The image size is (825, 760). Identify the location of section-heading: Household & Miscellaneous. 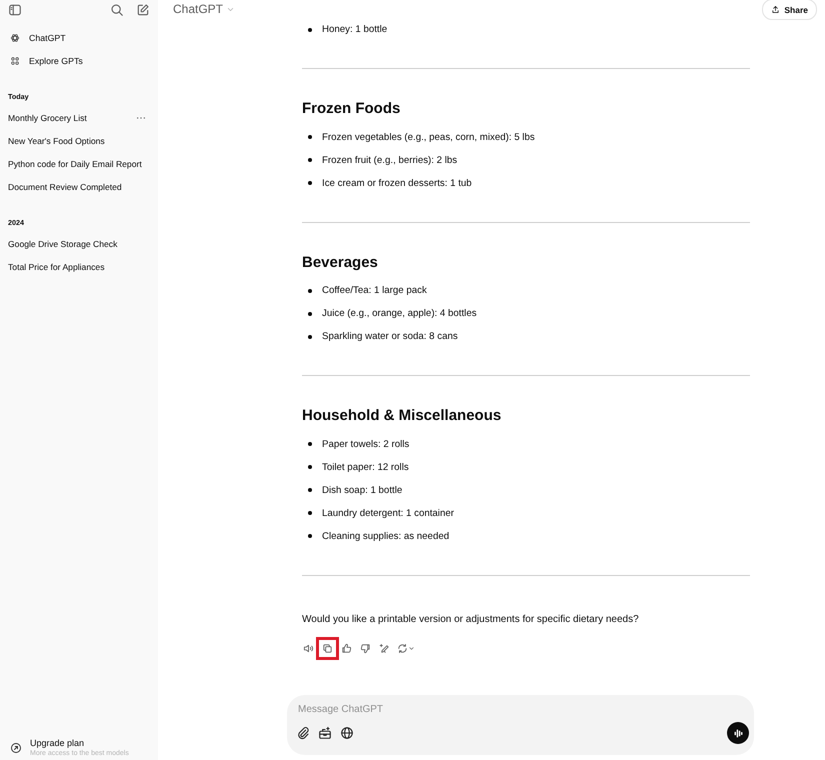
(402, 416).